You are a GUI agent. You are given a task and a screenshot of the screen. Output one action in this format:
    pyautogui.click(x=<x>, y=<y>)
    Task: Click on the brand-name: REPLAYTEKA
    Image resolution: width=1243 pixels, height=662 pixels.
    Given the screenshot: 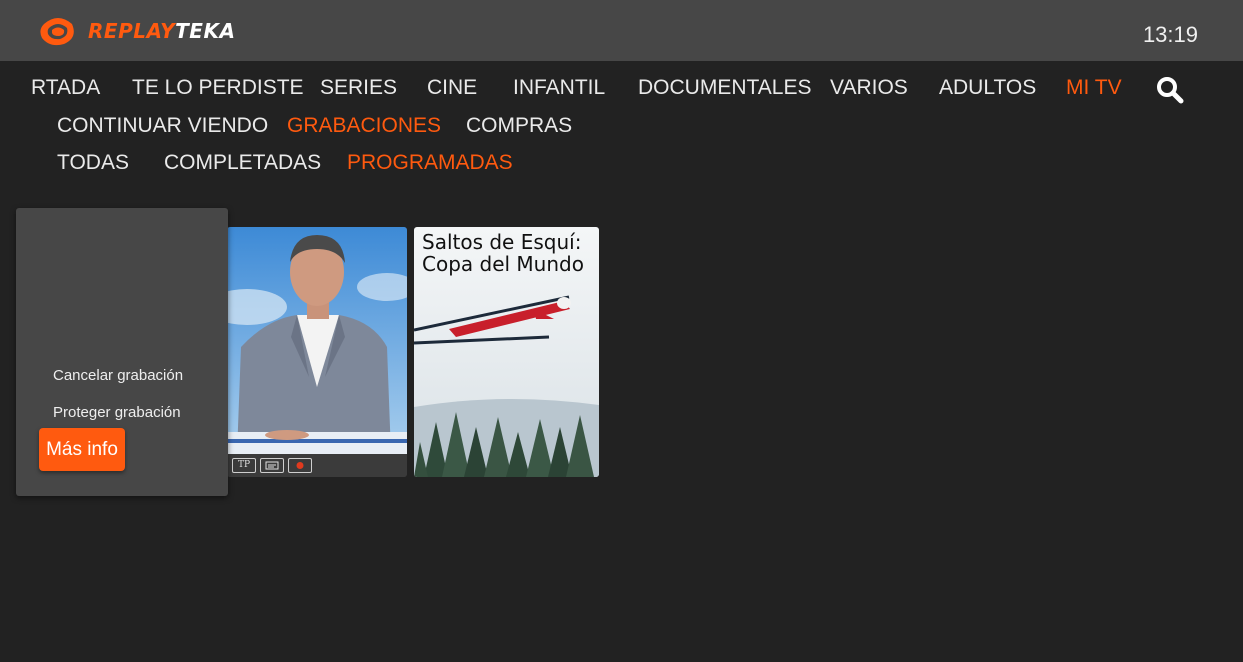 What is the action you would take?
    pyautogui.click(x=162, y=31)
    